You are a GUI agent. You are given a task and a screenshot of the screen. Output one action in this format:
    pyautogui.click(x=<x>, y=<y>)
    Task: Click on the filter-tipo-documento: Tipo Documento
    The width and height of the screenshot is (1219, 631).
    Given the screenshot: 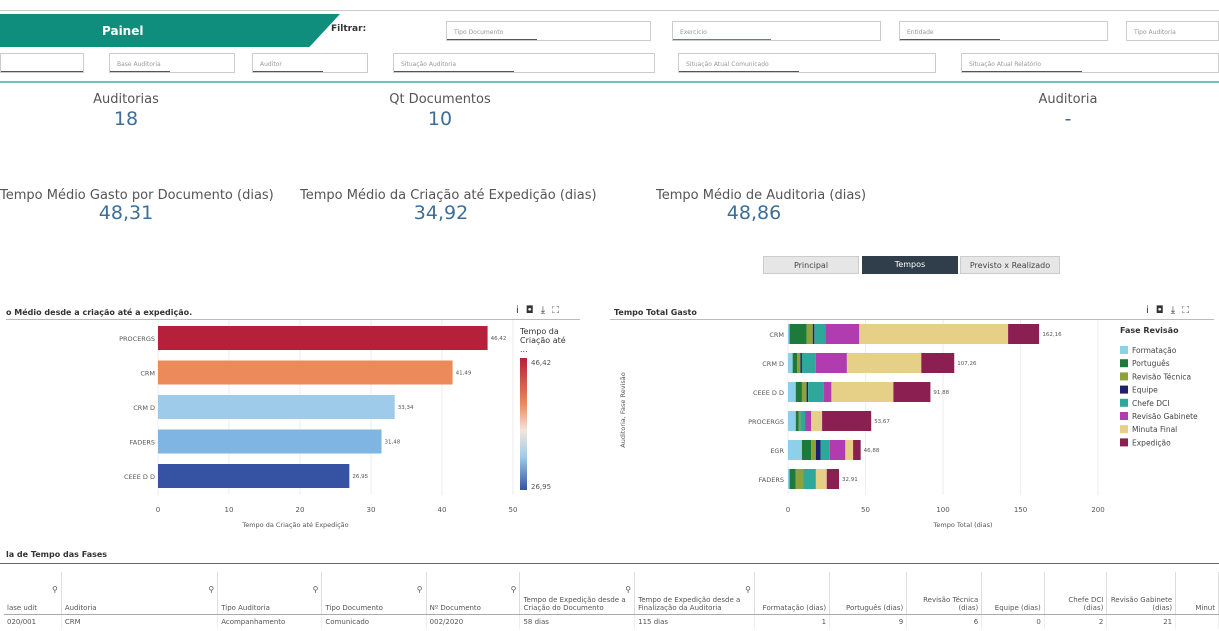 What is the action you would take?
    pyautogui.click(x=548, y=31)
    